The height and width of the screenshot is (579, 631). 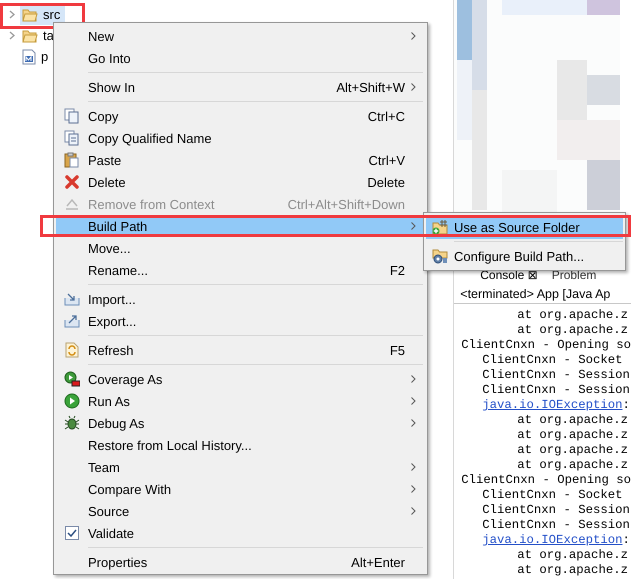 I want to click on console-tab: Problem, so click(x=574, y=276).